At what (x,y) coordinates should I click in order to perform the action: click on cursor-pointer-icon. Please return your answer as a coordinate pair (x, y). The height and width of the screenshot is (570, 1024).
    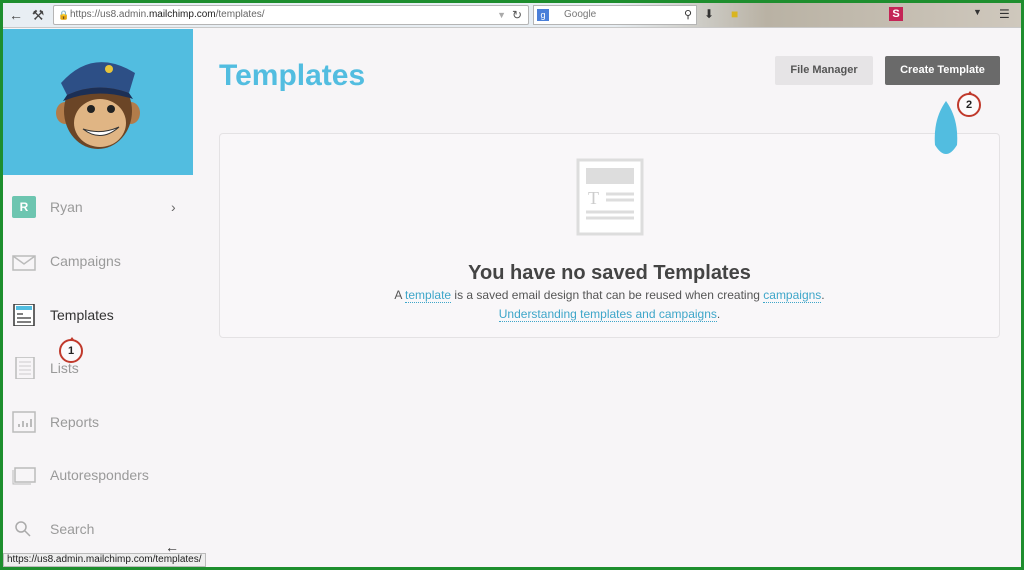
    Looking at the image, I should click on (946, 127).